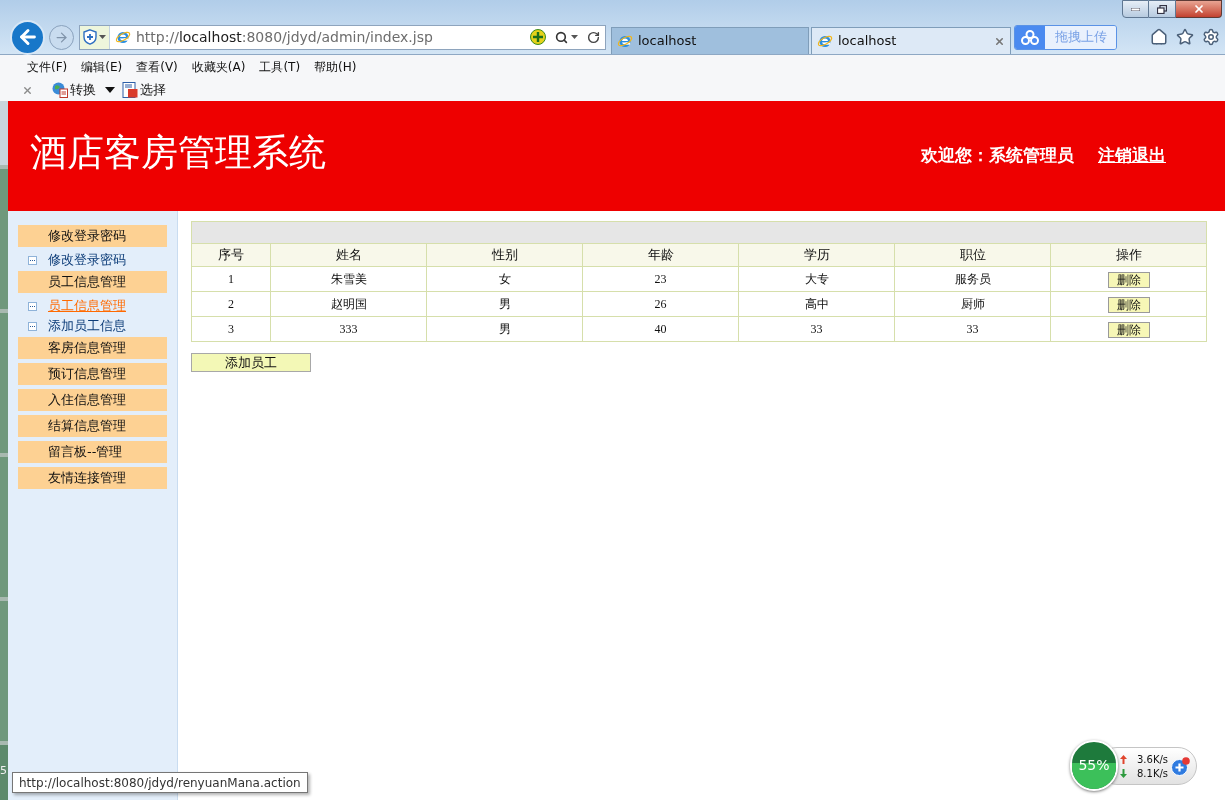 This screenshot has width=1225, height=800. Describe the element at coordinates (348, 304) in the screenshot. I see `table-cell: 赵明国` at that location.